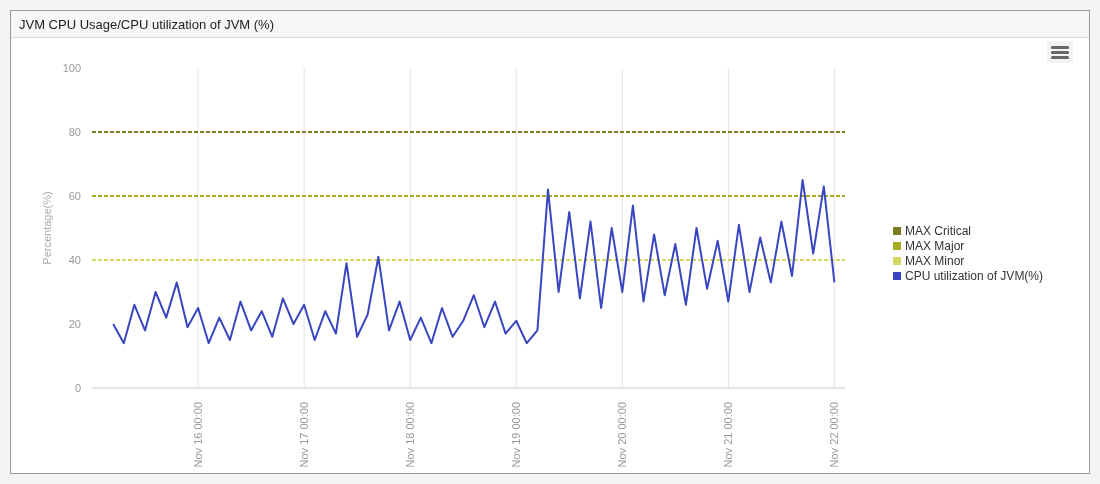 The image size is (1100, 484). I want to click on x-axis-label: Nov 22 00:00, so click(834, 435).